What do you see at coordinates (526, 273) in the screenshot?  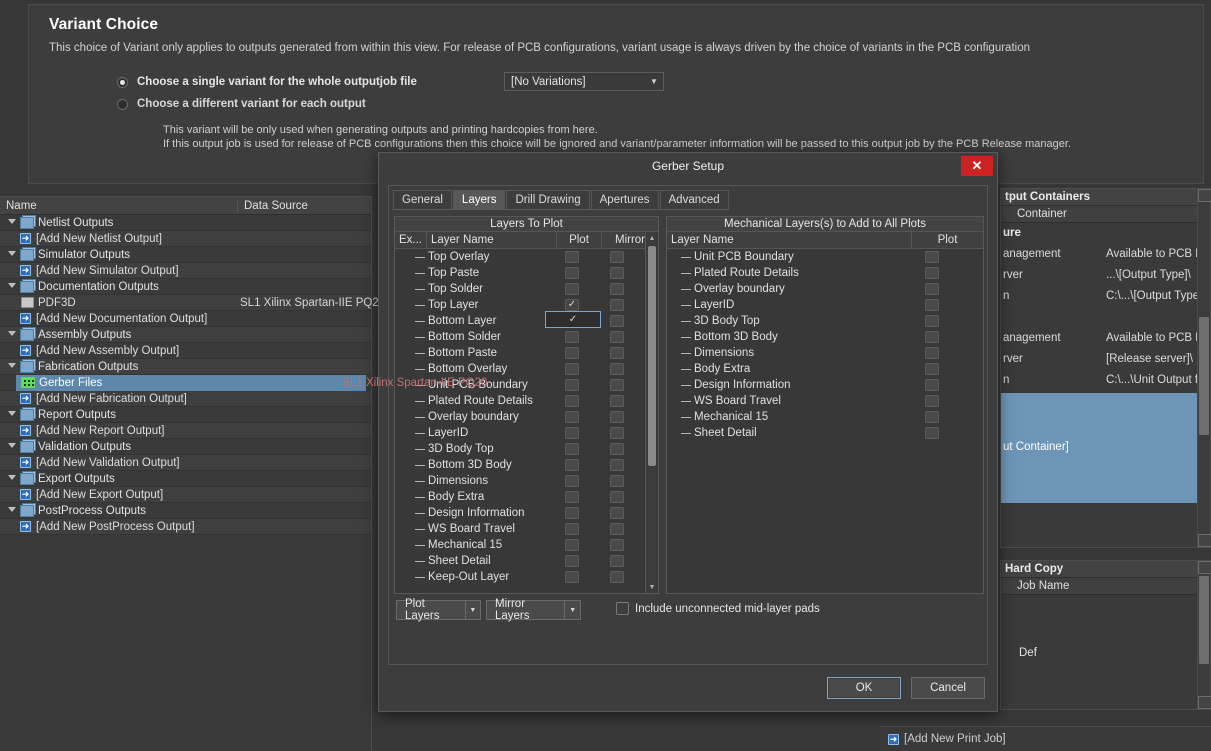 I see `layer-row: Top Paste` at bounding box center [526, 273].